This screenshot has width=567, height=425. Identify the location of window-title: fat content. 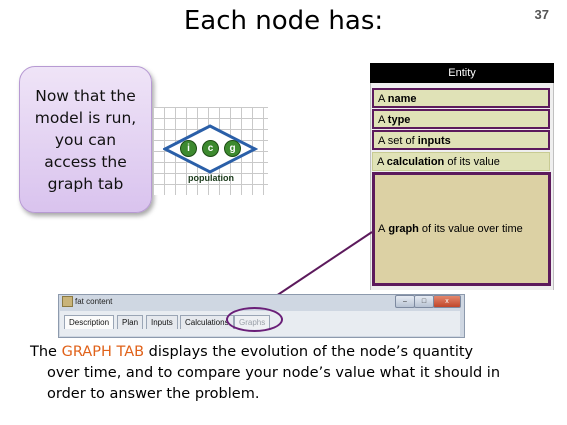
(94, 301).